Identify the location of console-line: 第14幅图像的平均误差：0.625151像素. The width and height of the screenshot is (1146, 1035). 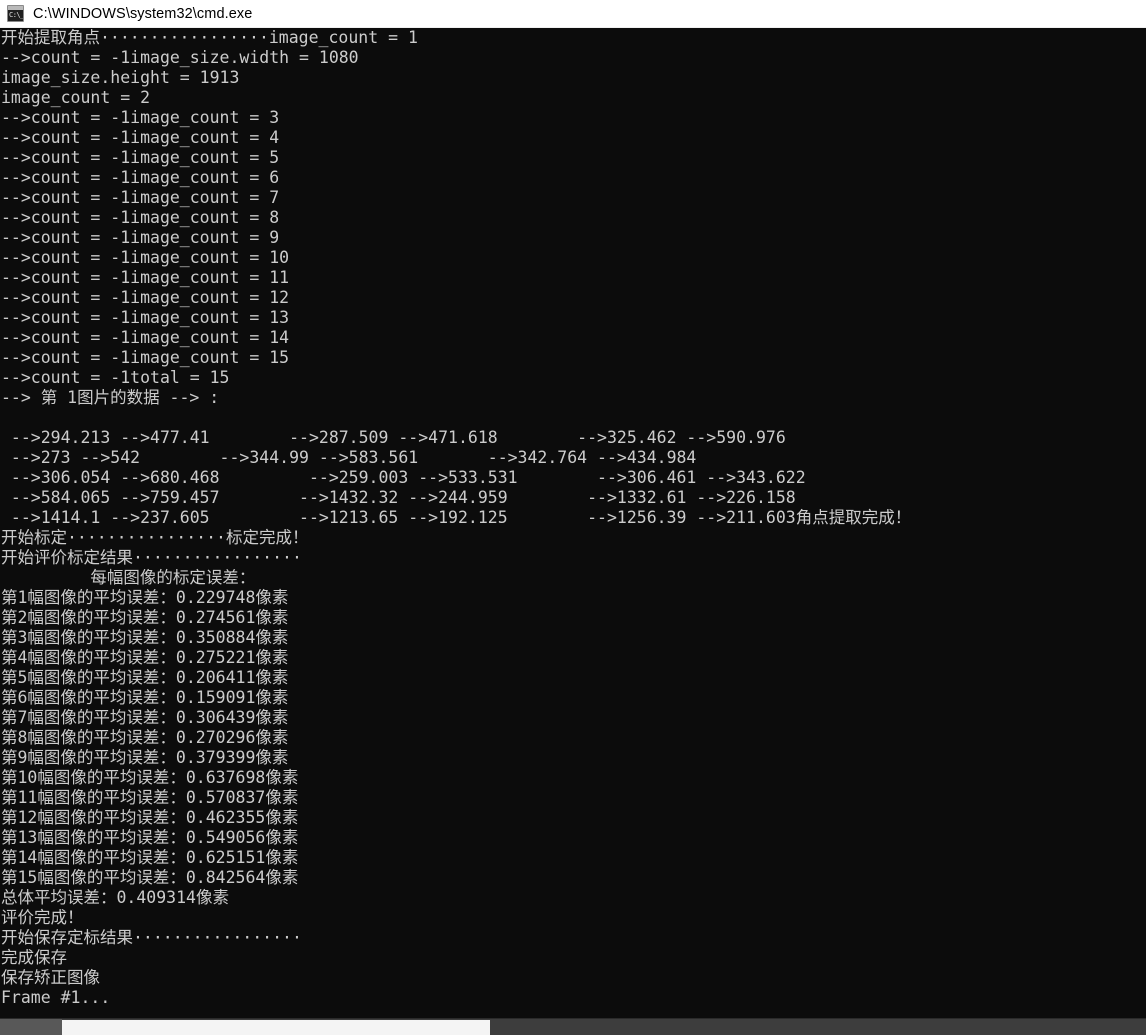
(150, 857).